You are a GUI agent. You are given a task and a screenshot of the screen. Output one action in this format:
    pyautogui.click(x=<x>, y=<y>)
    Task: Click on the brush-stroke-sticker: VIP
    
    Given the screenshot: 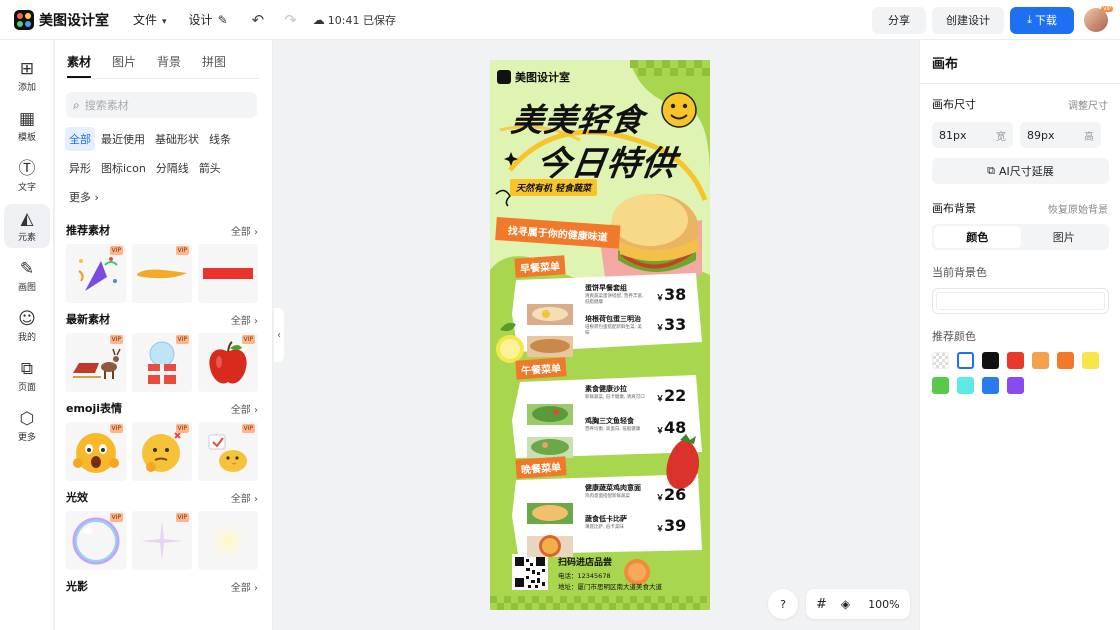 What is the action you would take?
    pyautogui.click(x=162, y=273)
    